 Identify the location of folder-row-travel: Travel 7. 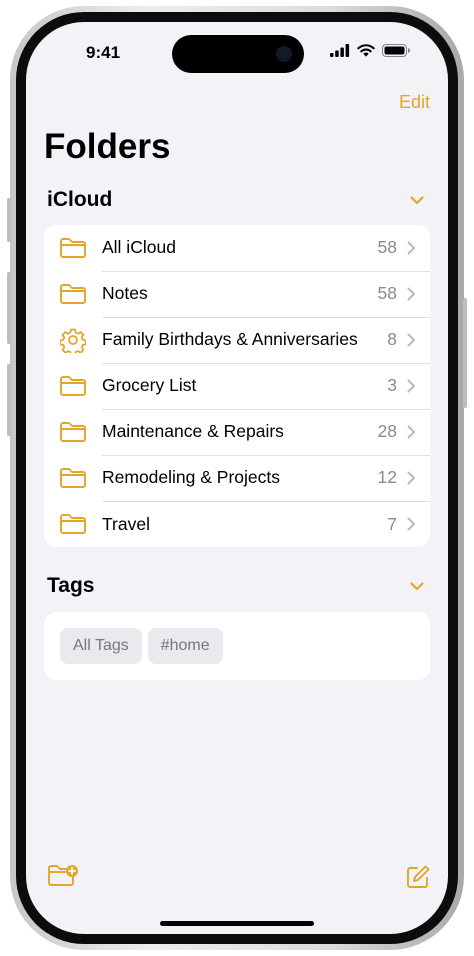
(237, 524).